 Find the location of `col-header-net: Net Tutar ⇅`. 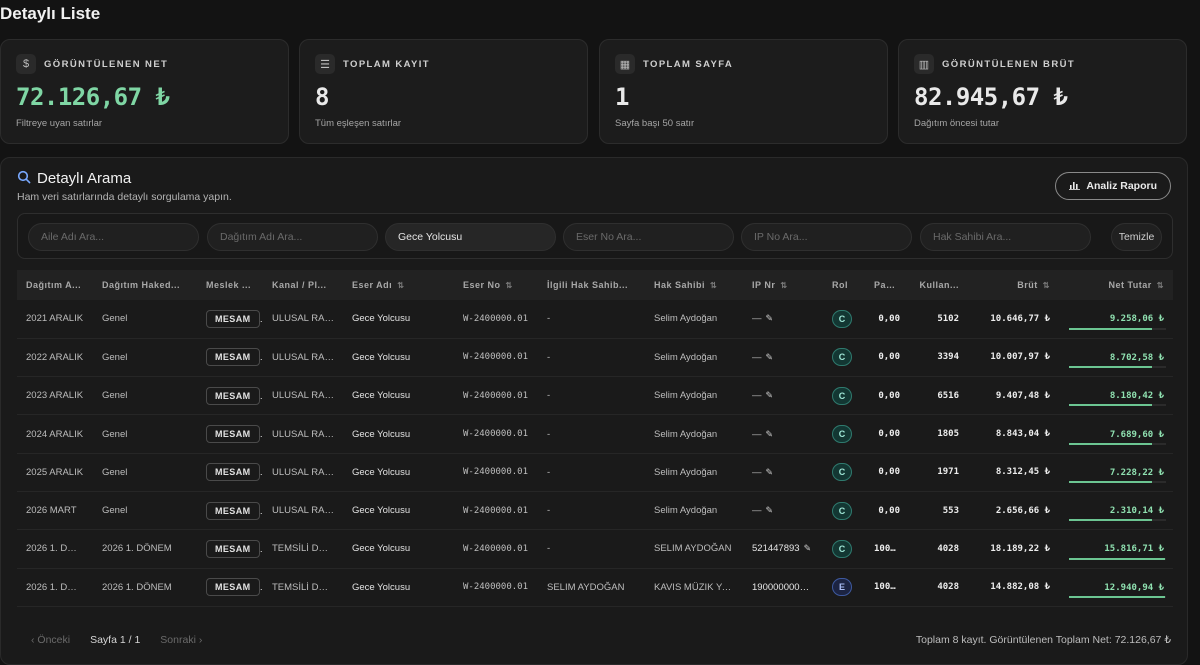

col-header-net: Net Tutar ⇅ is located at coordinates (1116, 285).